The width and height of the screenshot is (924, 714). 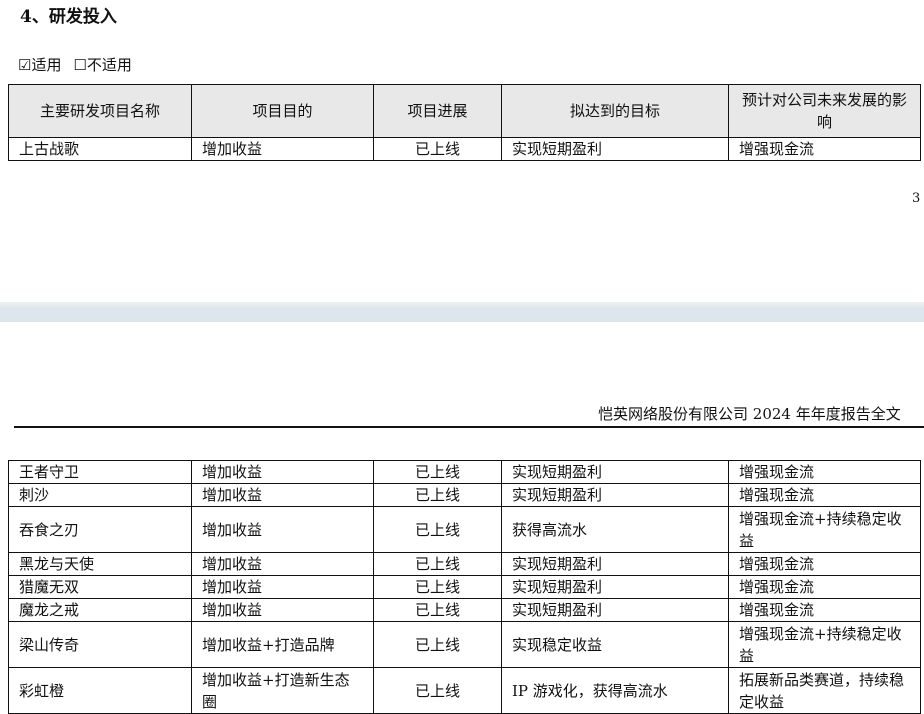 What do you see at coordinates (749, 414) in the screenshot?
I see `report-header-title: 恺英网络股份有限公司 2024 年年度报告全文` at bounding box center [749, 414].